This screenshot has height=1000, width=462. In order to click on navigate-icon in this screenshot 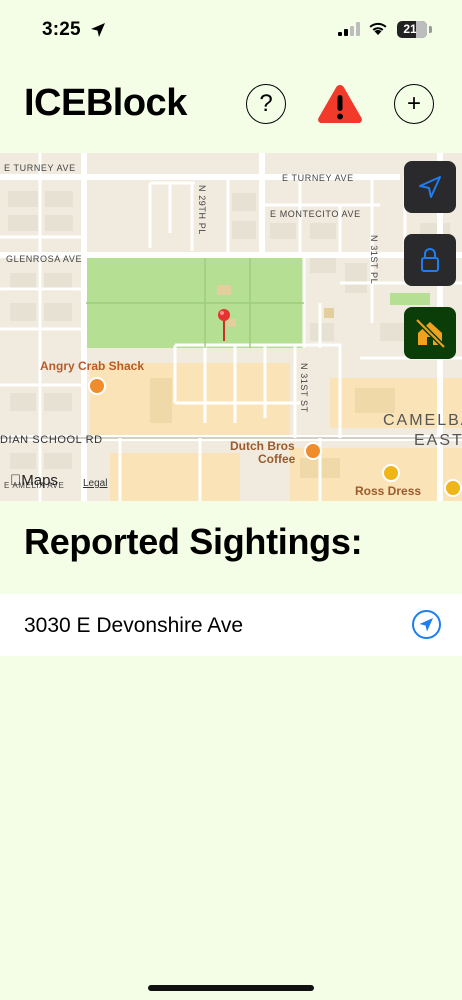, I will do `click(426, 624)`.